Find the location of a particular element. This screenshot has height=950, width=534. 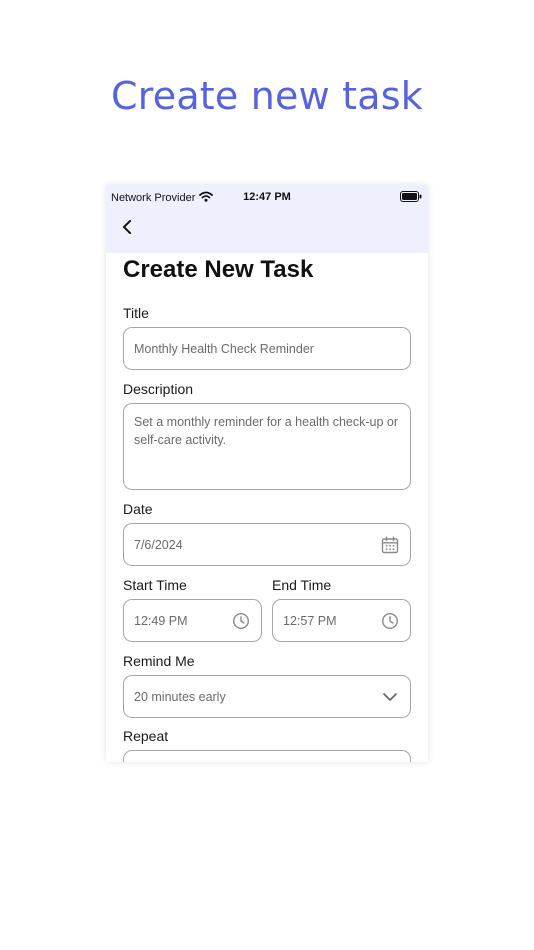

chevron-left-icon is located at coordinates (127, 229).